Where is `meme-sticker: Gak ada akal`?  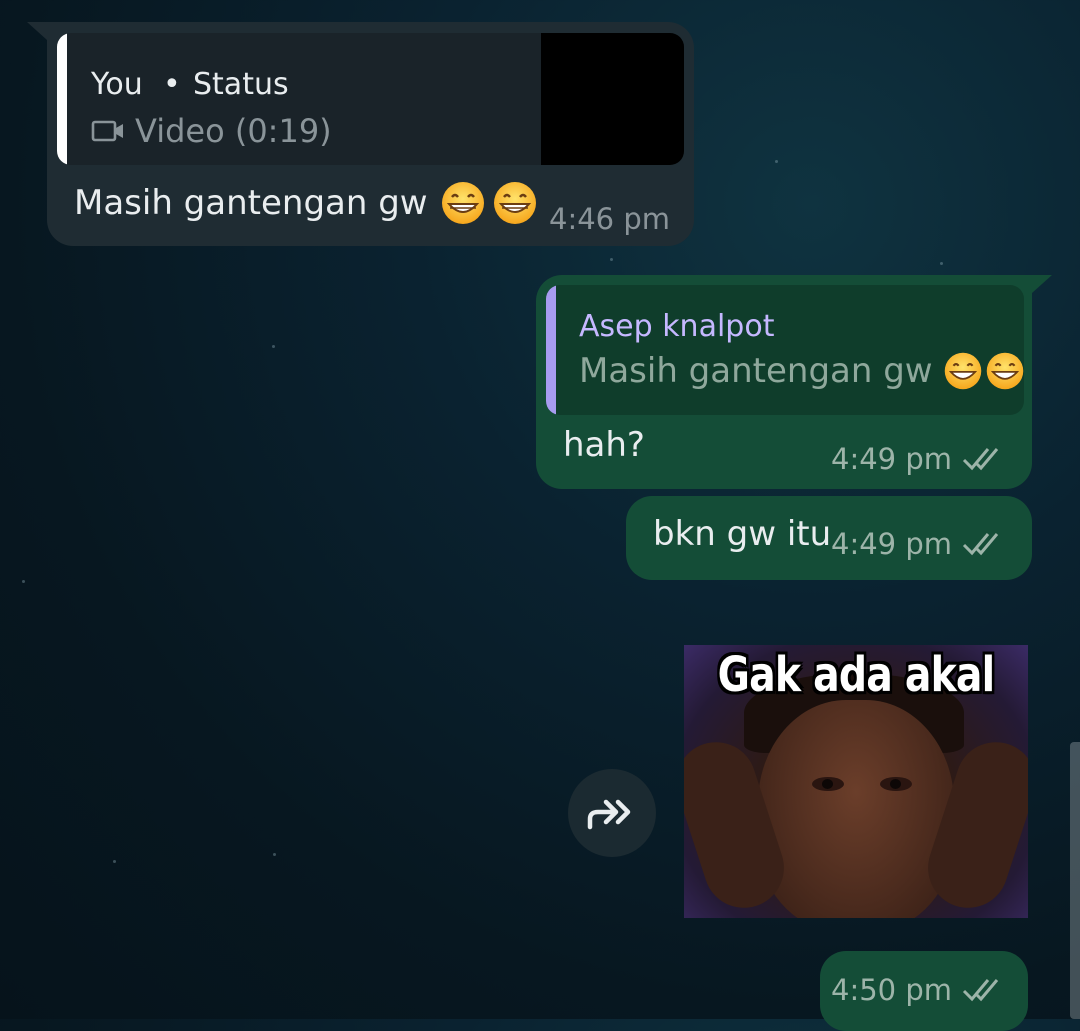
meme-sticker: Gak ada akal is located at coordinates (856, 781).